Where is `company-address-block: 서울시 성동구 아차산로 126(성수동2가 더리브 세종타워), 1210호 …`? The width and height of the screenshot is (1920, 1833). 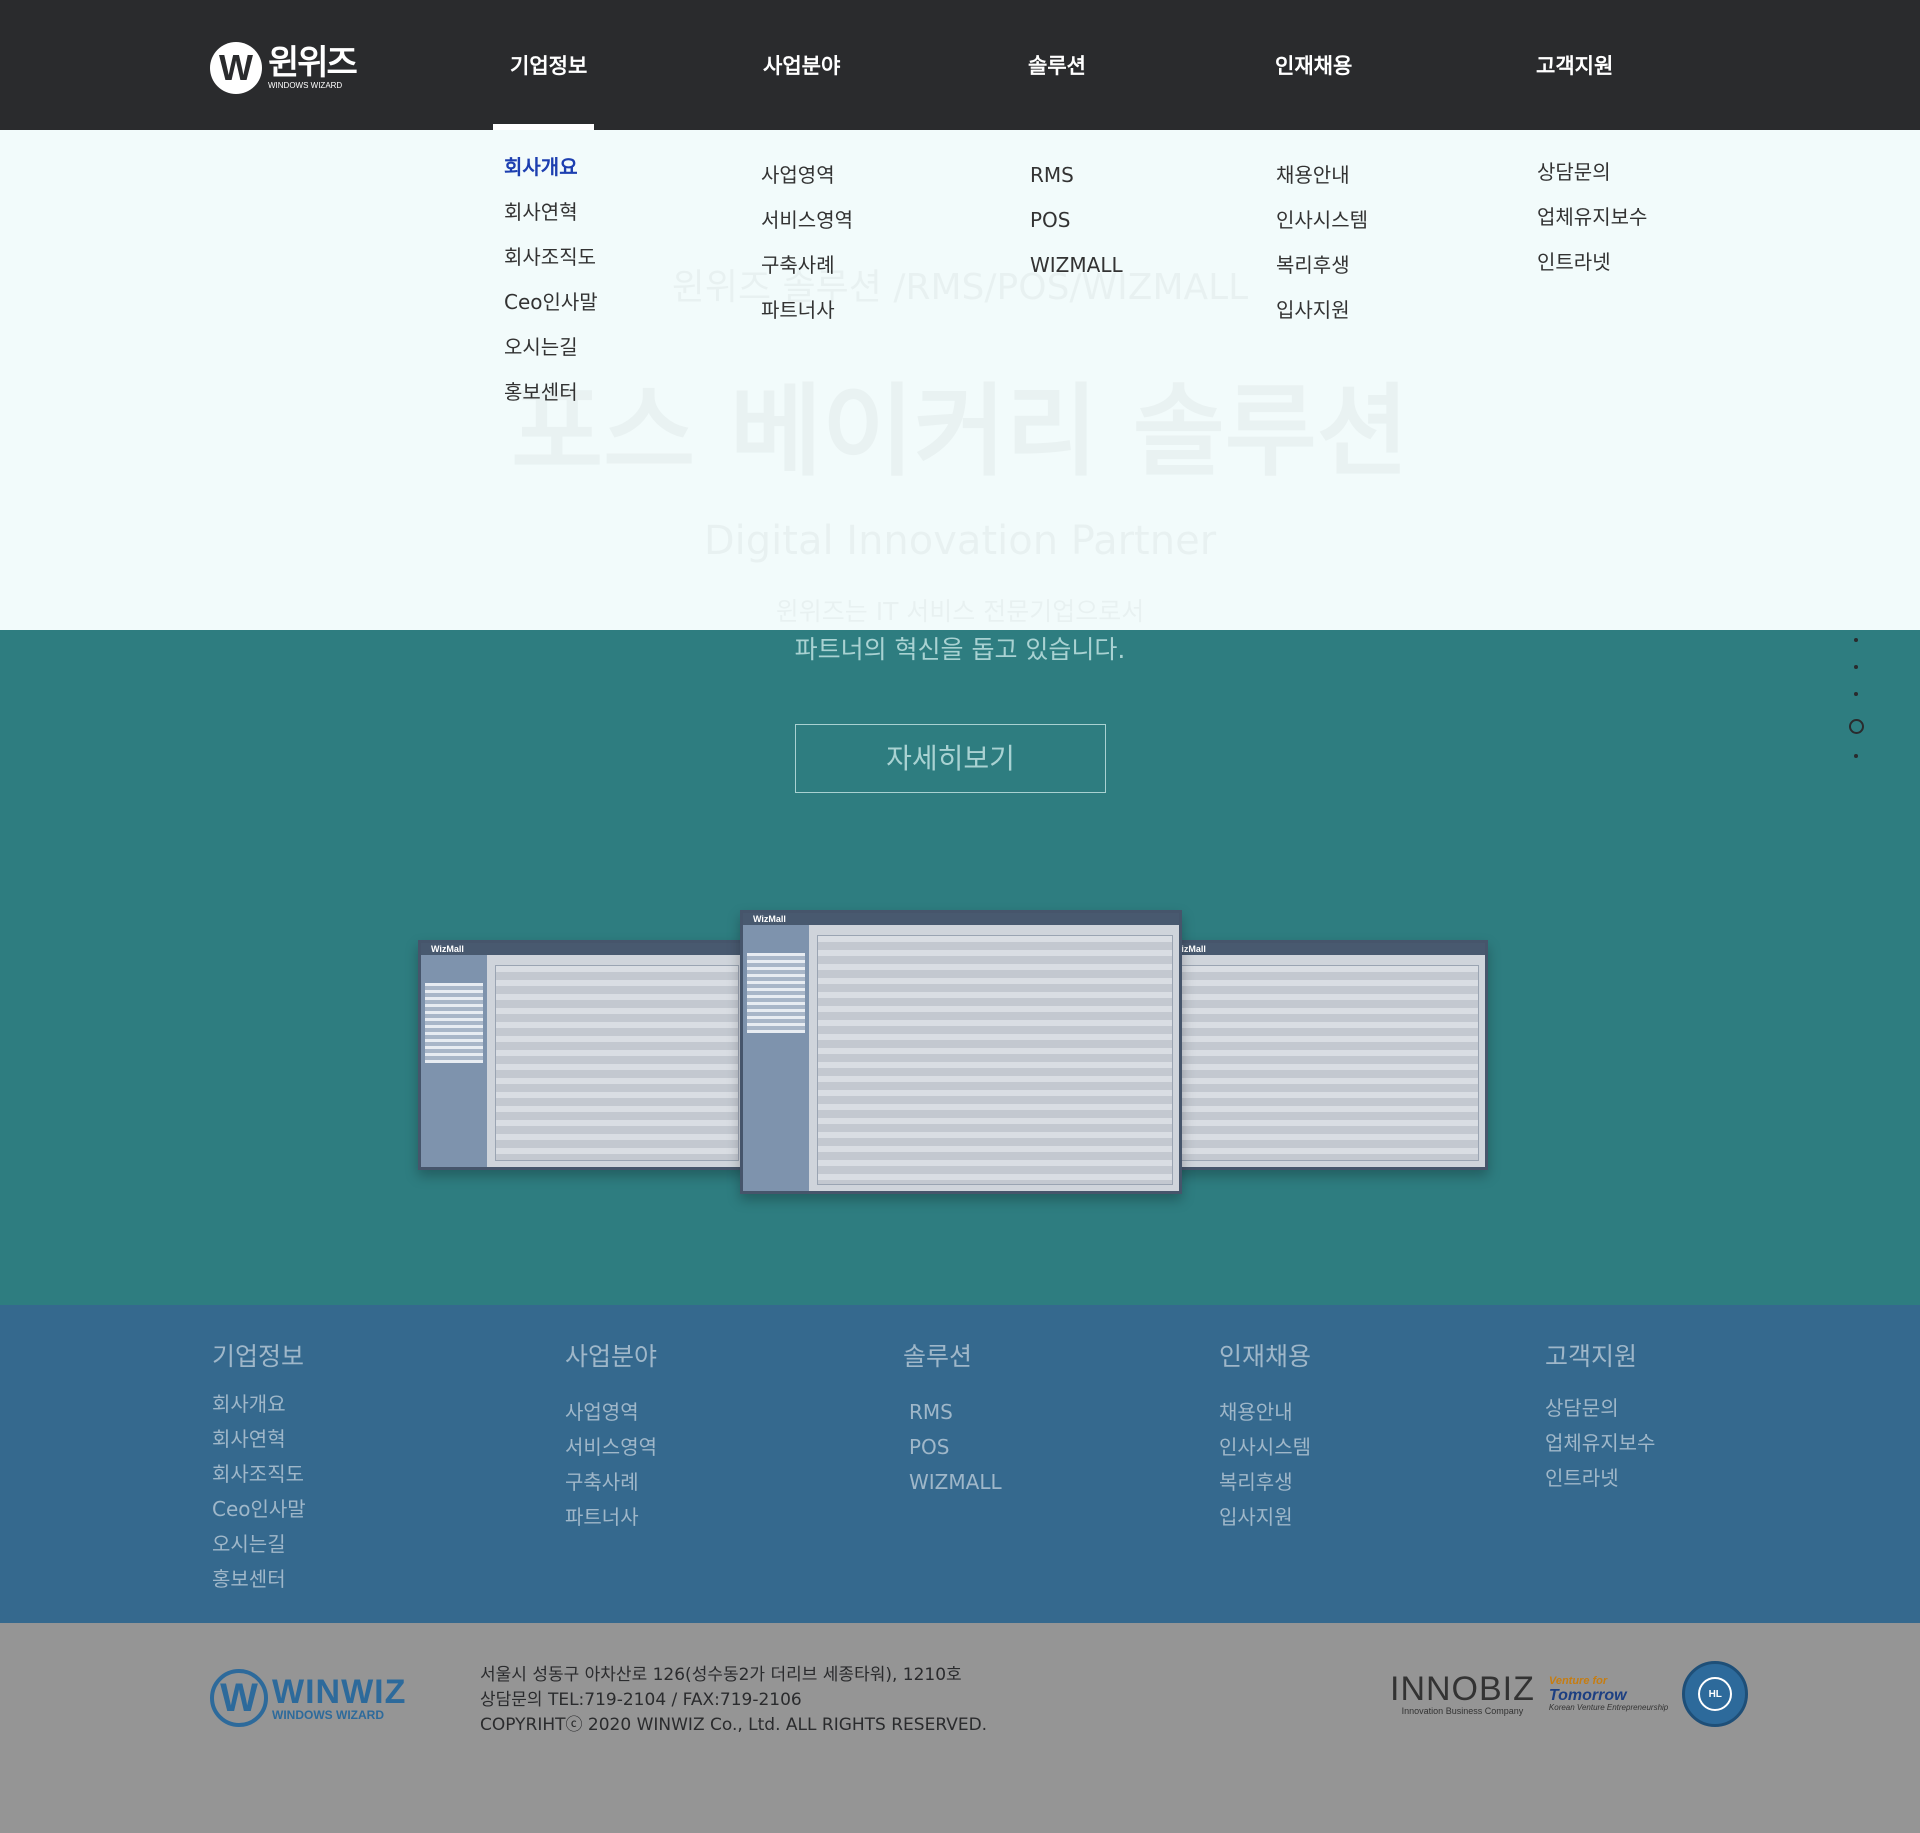
company-address-block: 서울시 성동구 아차산로 126(성수동2가 더리브 세종타워), 1210호 … is located at coordinates (733, 1700).